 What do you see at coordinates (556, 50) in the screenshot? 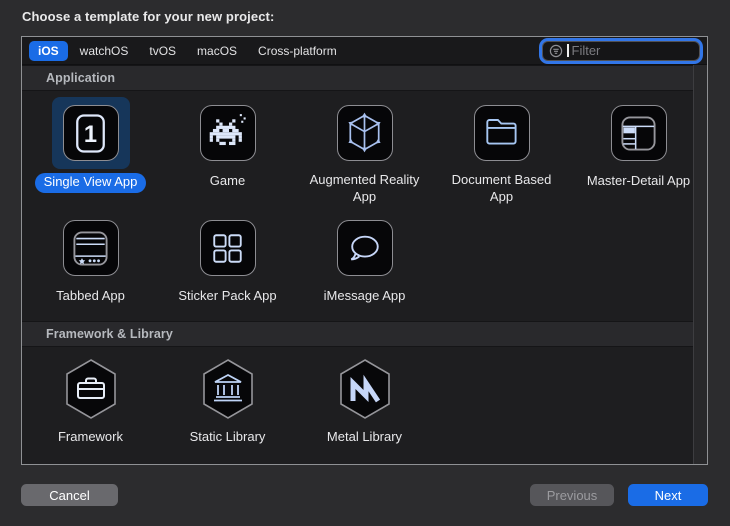
I see `filter-icon` at bounding box center [556, 50].